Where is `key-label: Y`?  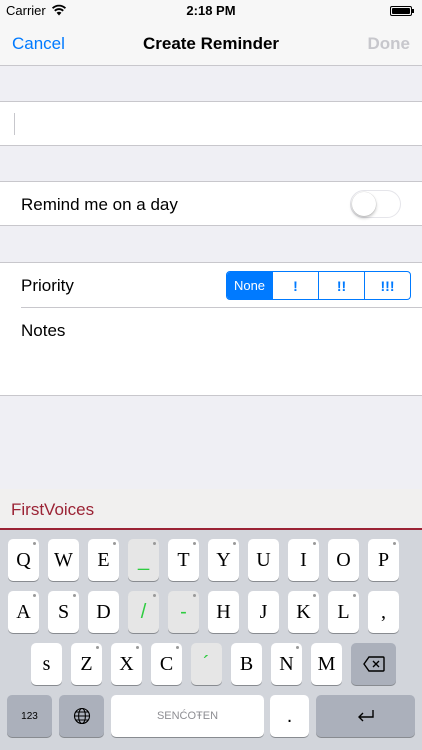
key-label: Y is located at coordinates (223, 559).